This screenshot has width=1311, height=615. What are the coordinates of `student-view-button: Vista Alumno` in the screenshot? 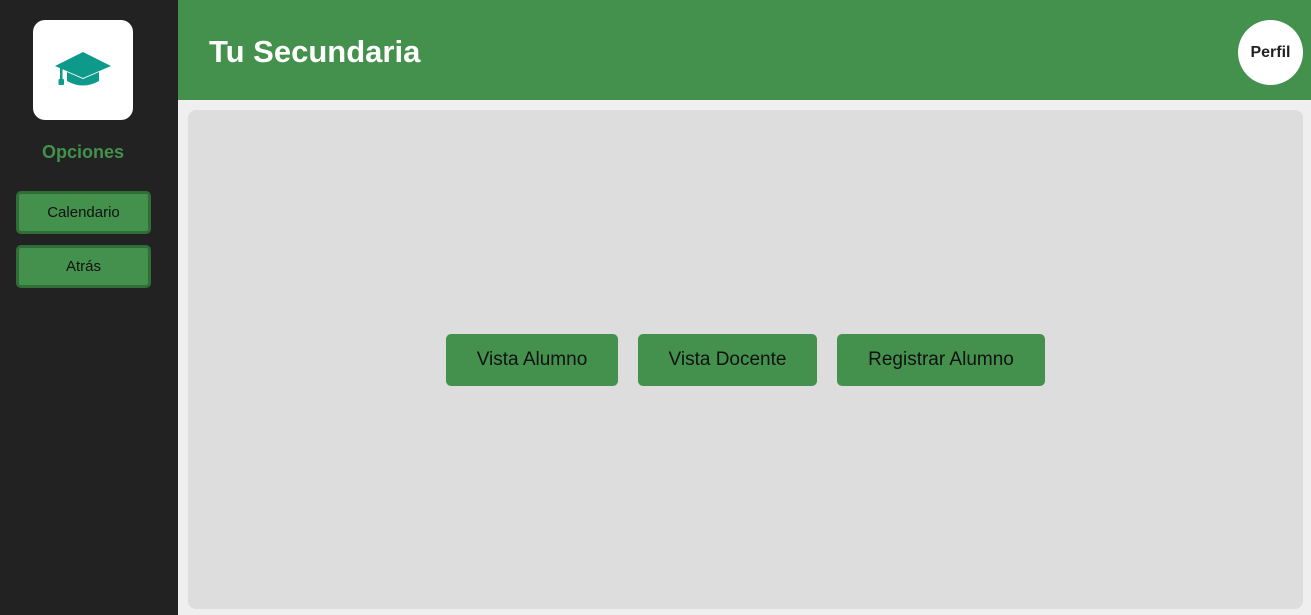 It's located at (532, 360).